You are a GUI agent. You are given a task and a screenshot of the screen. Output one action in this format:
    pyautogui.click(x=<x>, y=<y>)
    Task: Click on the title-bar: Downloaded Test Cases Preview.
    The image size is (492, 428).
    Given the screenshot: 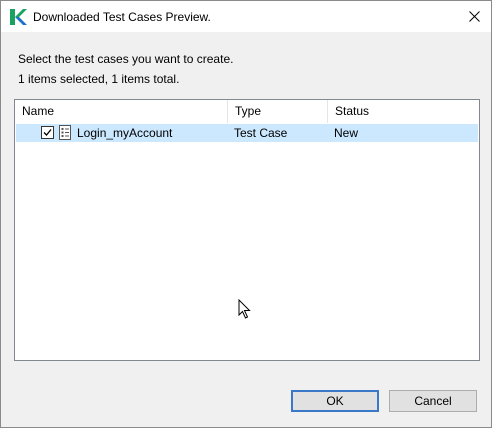 What is the action you would take?
    pyautogui.click(x=246, y=16)
    